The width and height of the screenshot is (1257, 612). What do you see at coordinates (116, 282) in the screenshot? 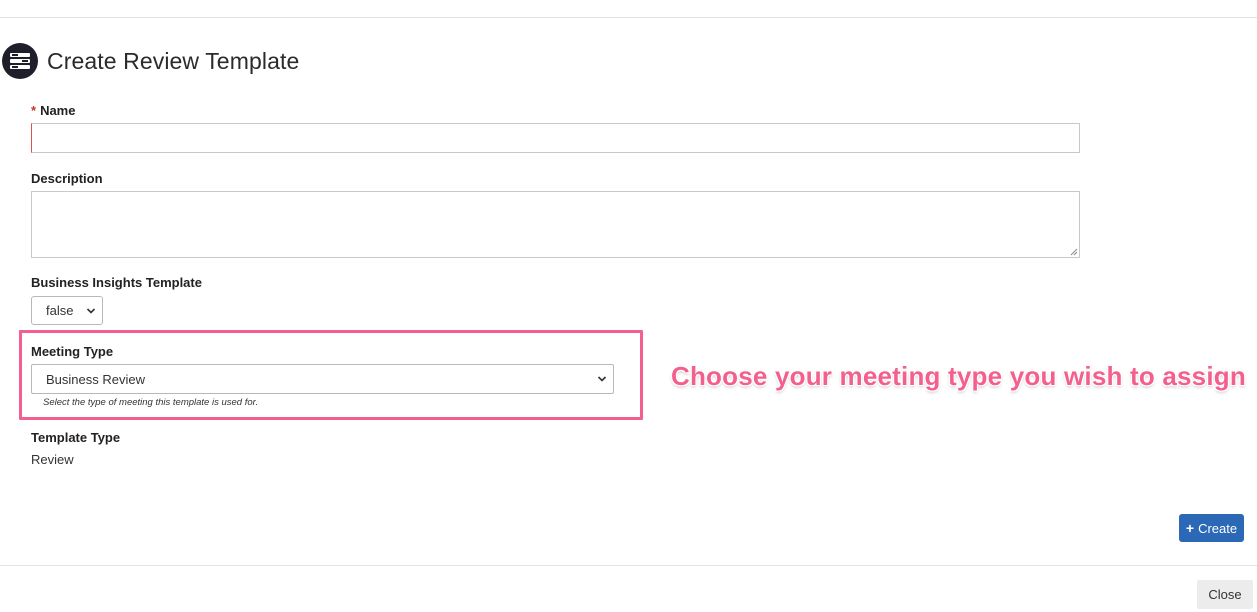
I see `business-insights-label: Business Insights Template` at bounding box center [116, 282].